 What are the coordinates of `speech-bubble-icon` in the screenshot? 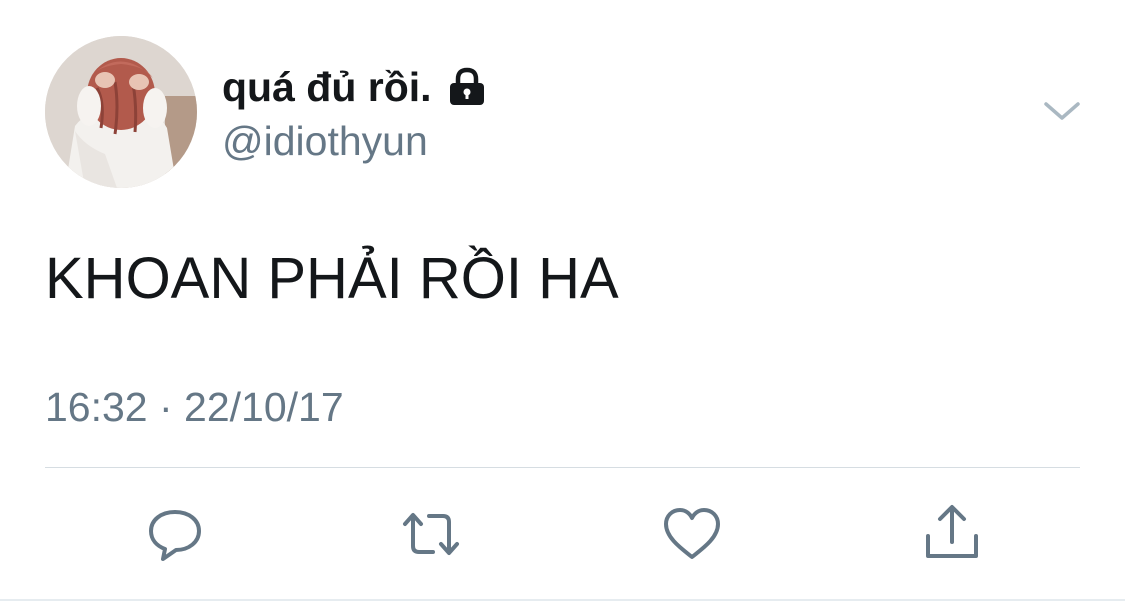 It's located at (175, 535).